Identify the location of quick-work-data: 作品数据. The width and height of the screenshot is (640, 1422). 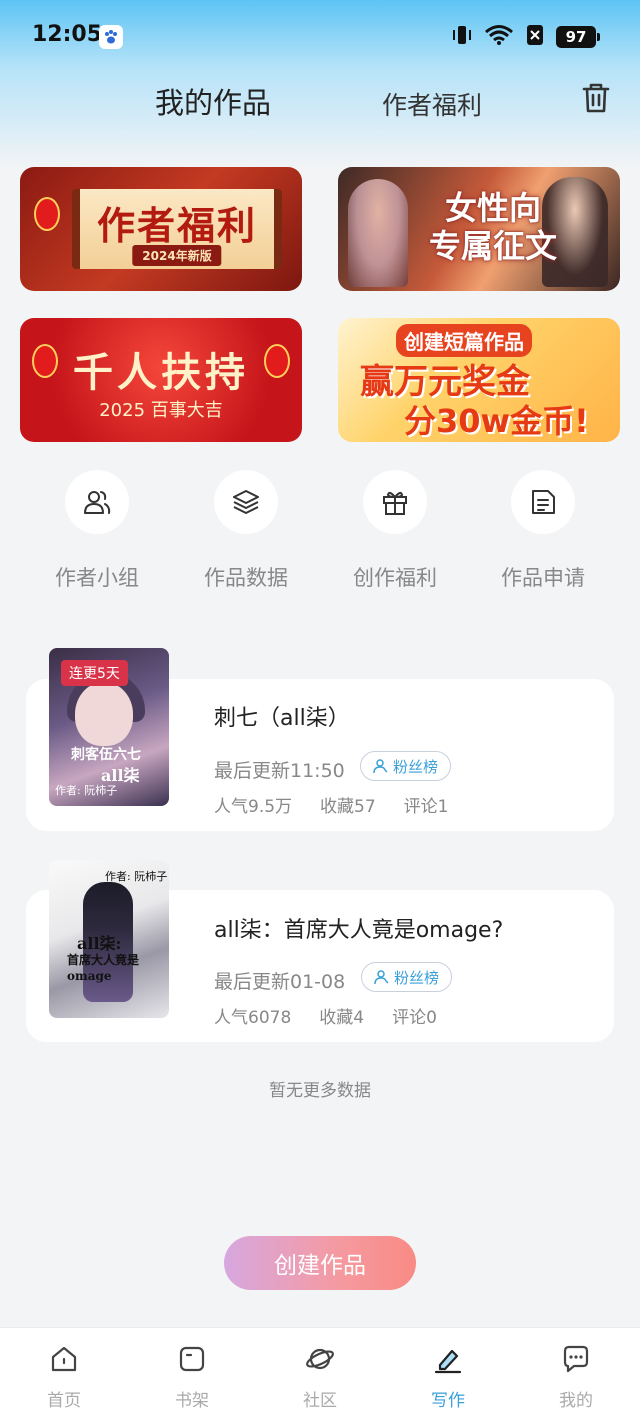
(246, 530).